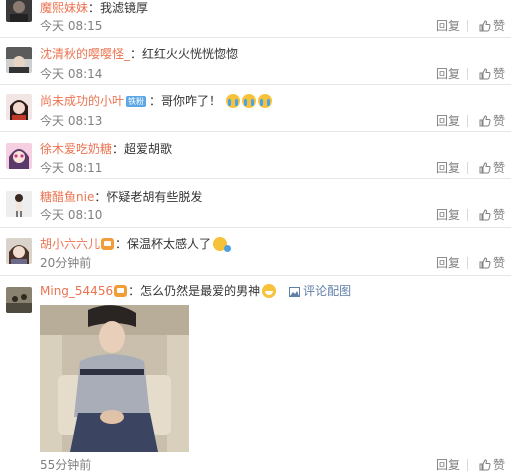 This screenshot has width=511, height=476. Describe the element at coordinates (114, 378) in the screenshot. I see `comment-photo` at that location.